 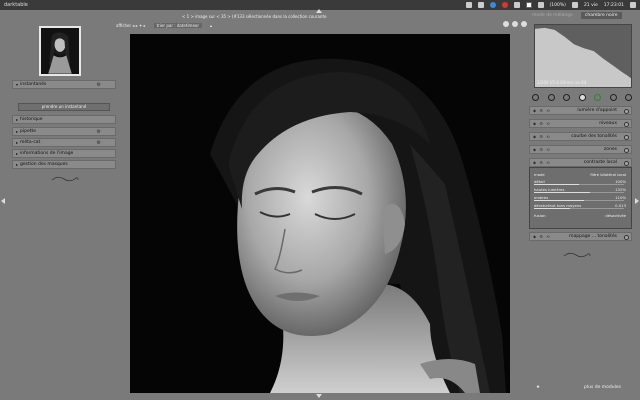 I want to click on module-label: pipette, so click(x=28, y=131).